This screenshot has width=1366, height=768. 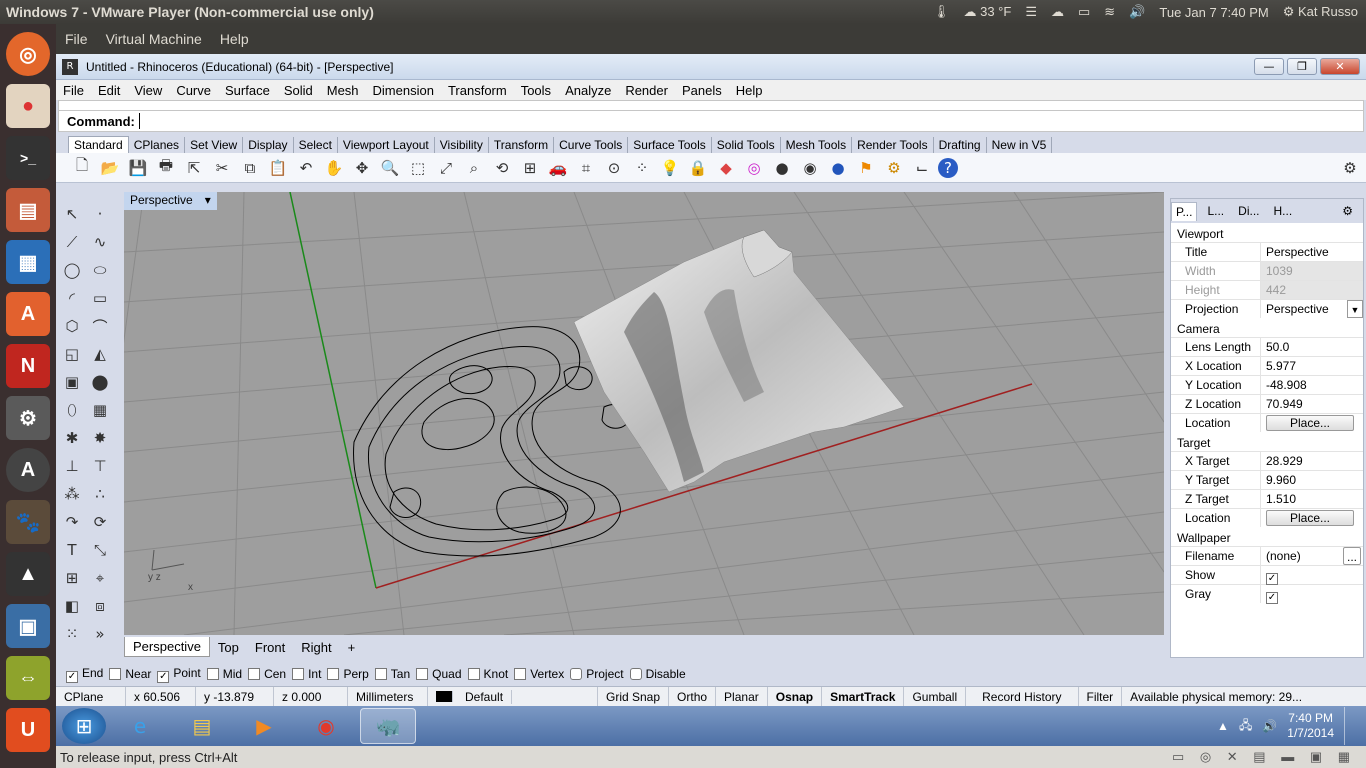 I want to click on vmware-launcher-icon: ⇔, so click(x=28, y=678).